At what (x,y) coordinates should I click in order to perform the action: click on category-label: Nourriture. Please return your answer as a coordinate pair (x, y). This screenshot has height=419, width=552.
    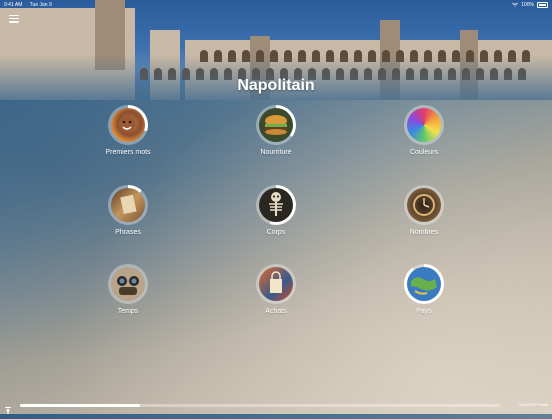
    Looking at the image, I should click on (276, 152).